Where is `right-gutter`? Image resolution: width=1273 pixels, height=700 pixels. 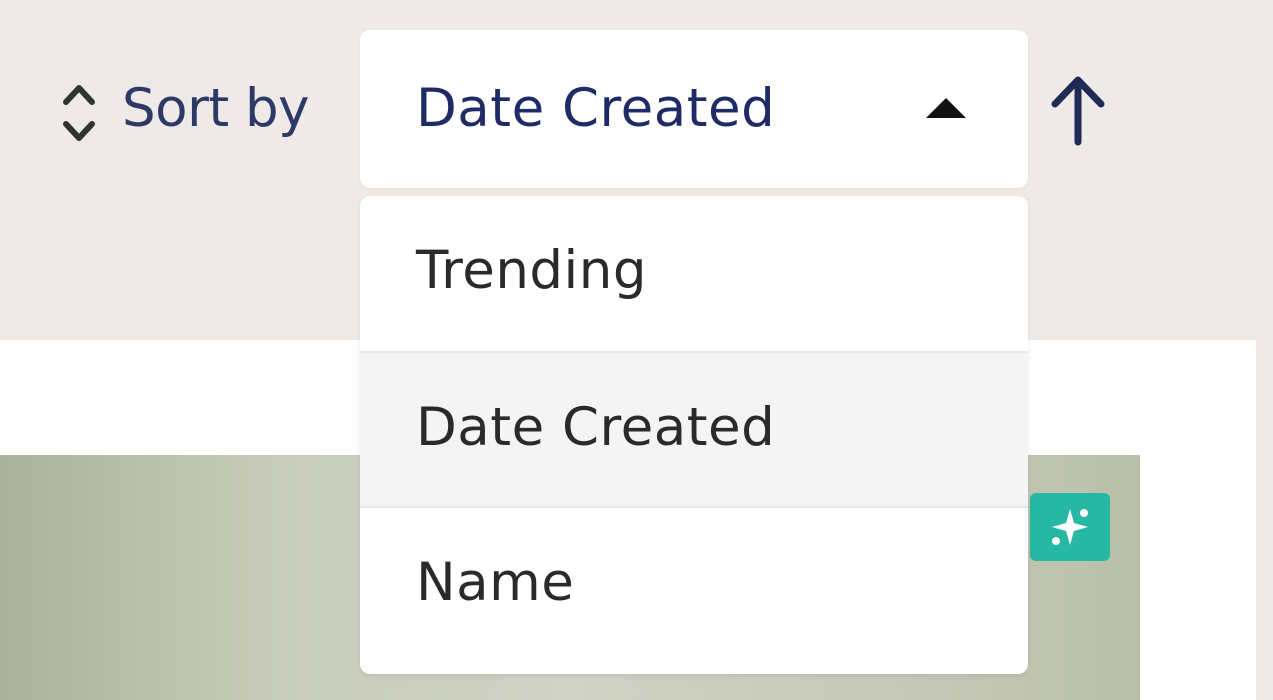
right-gutter is located at coordinates (1264, 520).